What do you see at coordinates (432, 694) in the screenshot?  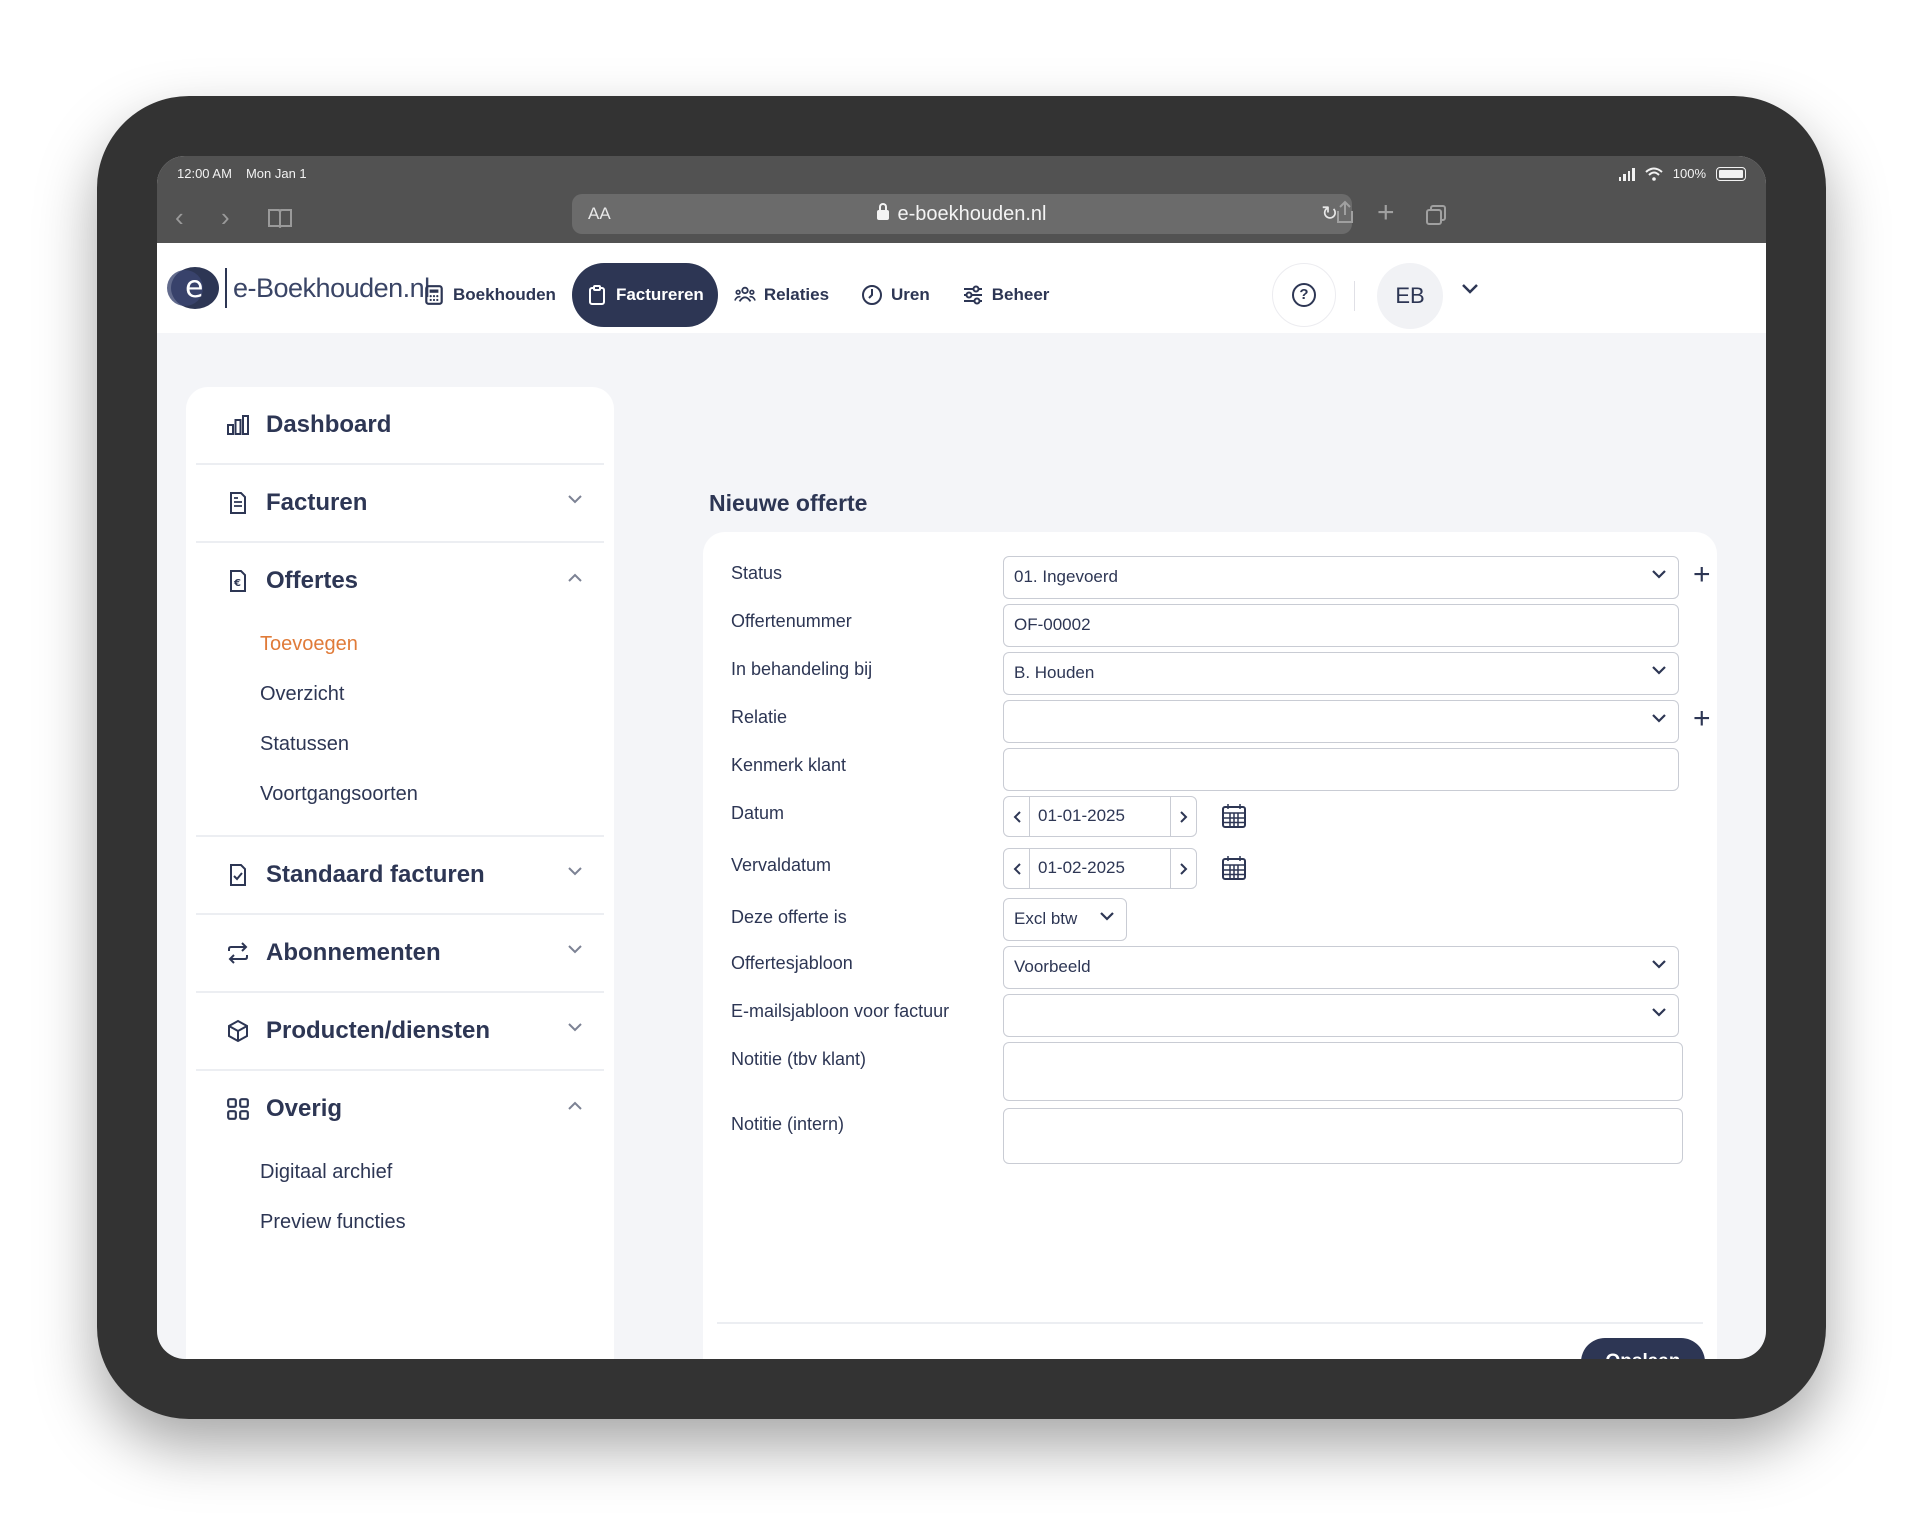 I see `sidebar-subitem-overzicht: Overzicht` at bounding box center [432, 694].